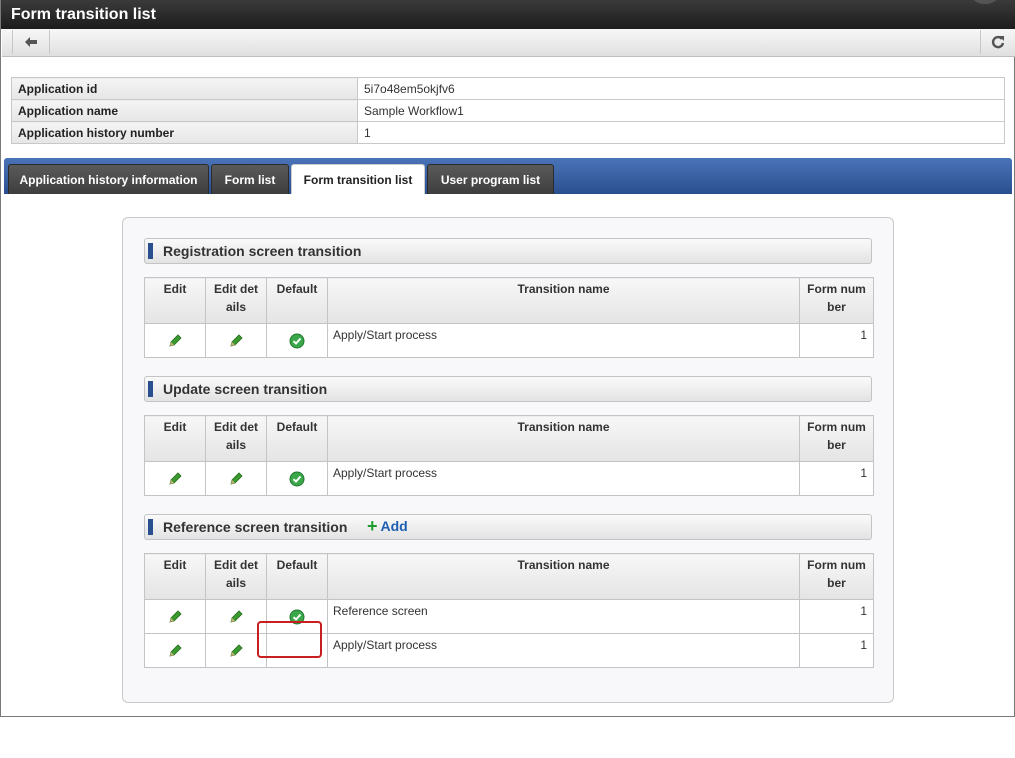 This screenshot has height=758, width=1015. I want to click on info-key: Application name, so click(184, 110).